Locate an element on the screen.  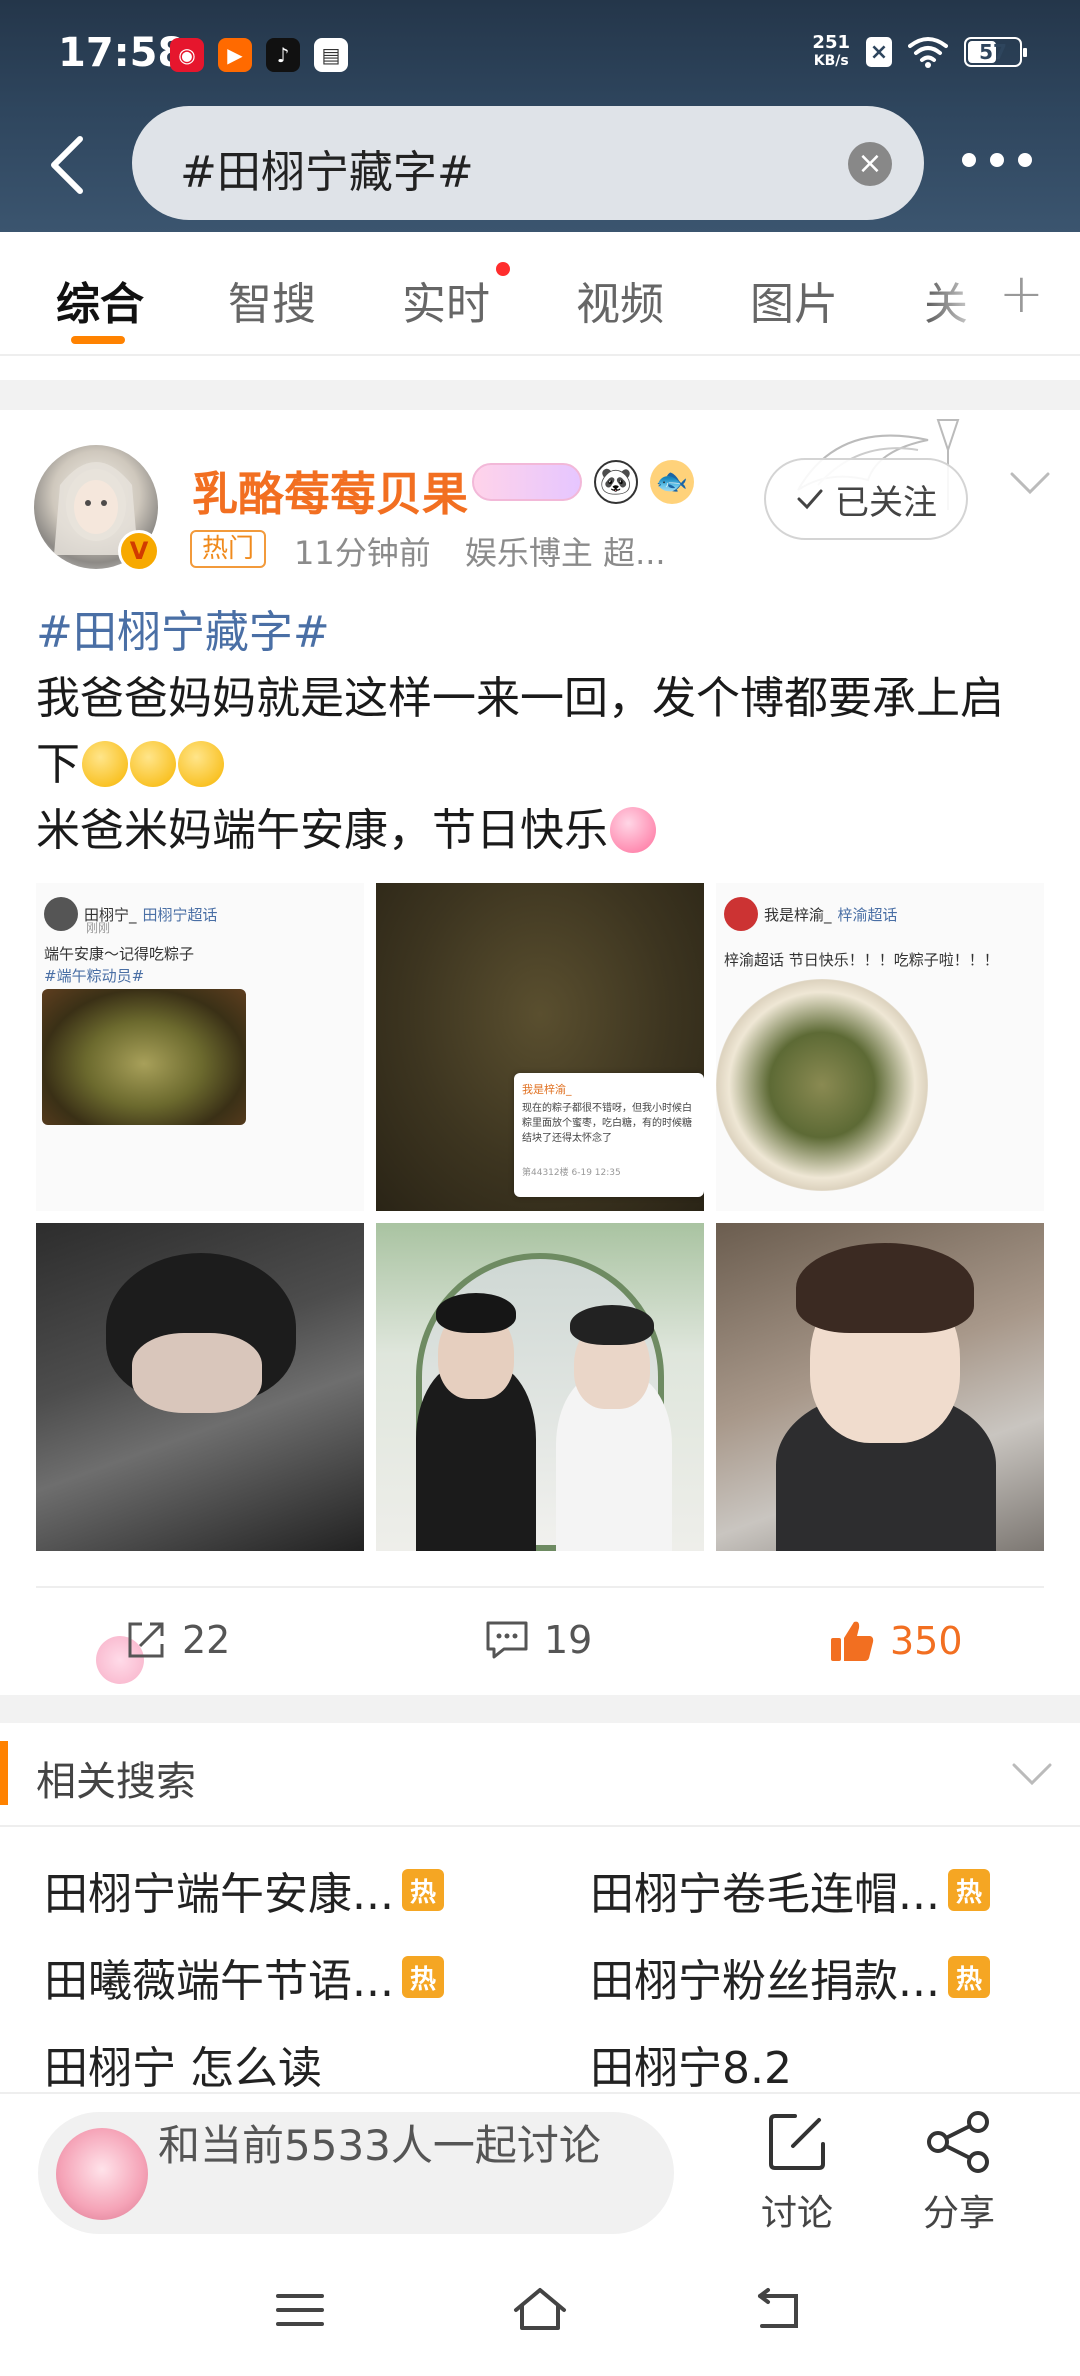
tab-images: 图片 is located at coordinates (794, 300).